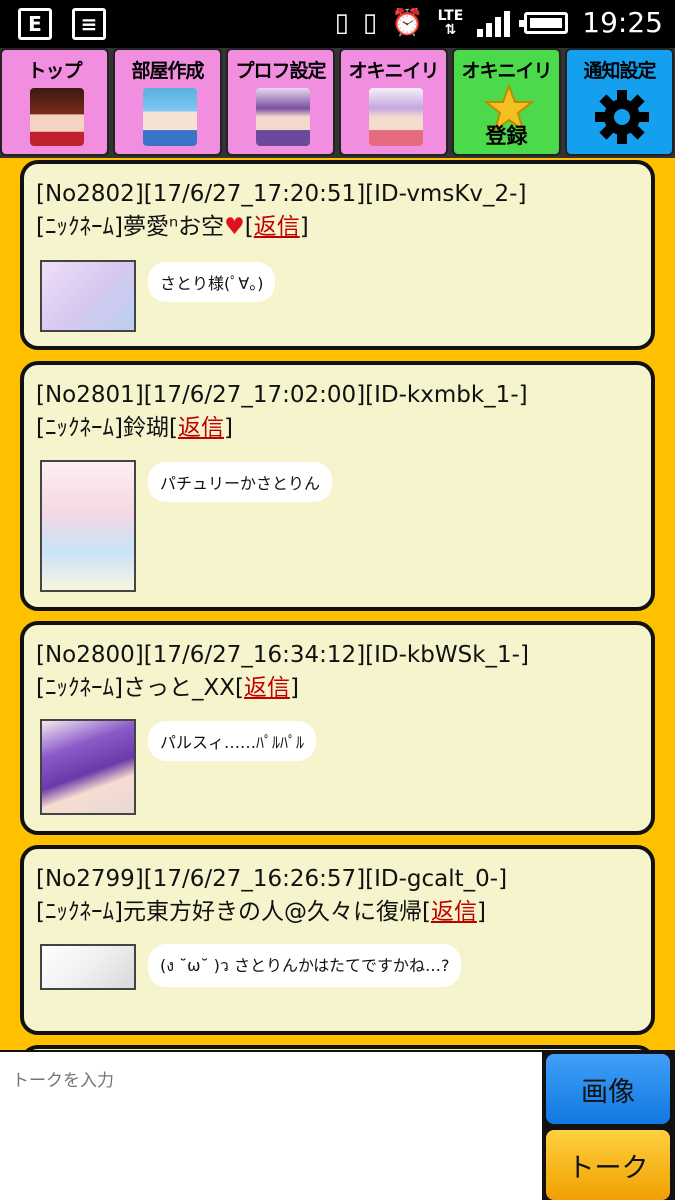  I want to click on tab-label: 通知設定, so click(619, 71).